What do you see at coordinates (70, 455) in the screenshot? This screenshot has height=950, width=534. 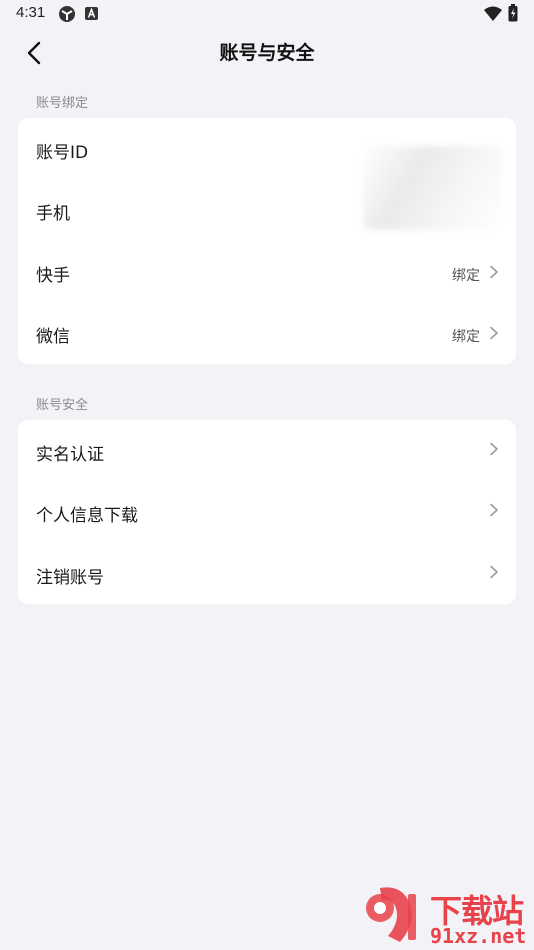 I see `row-label: 实名认证` at bounding box center [70, 455].